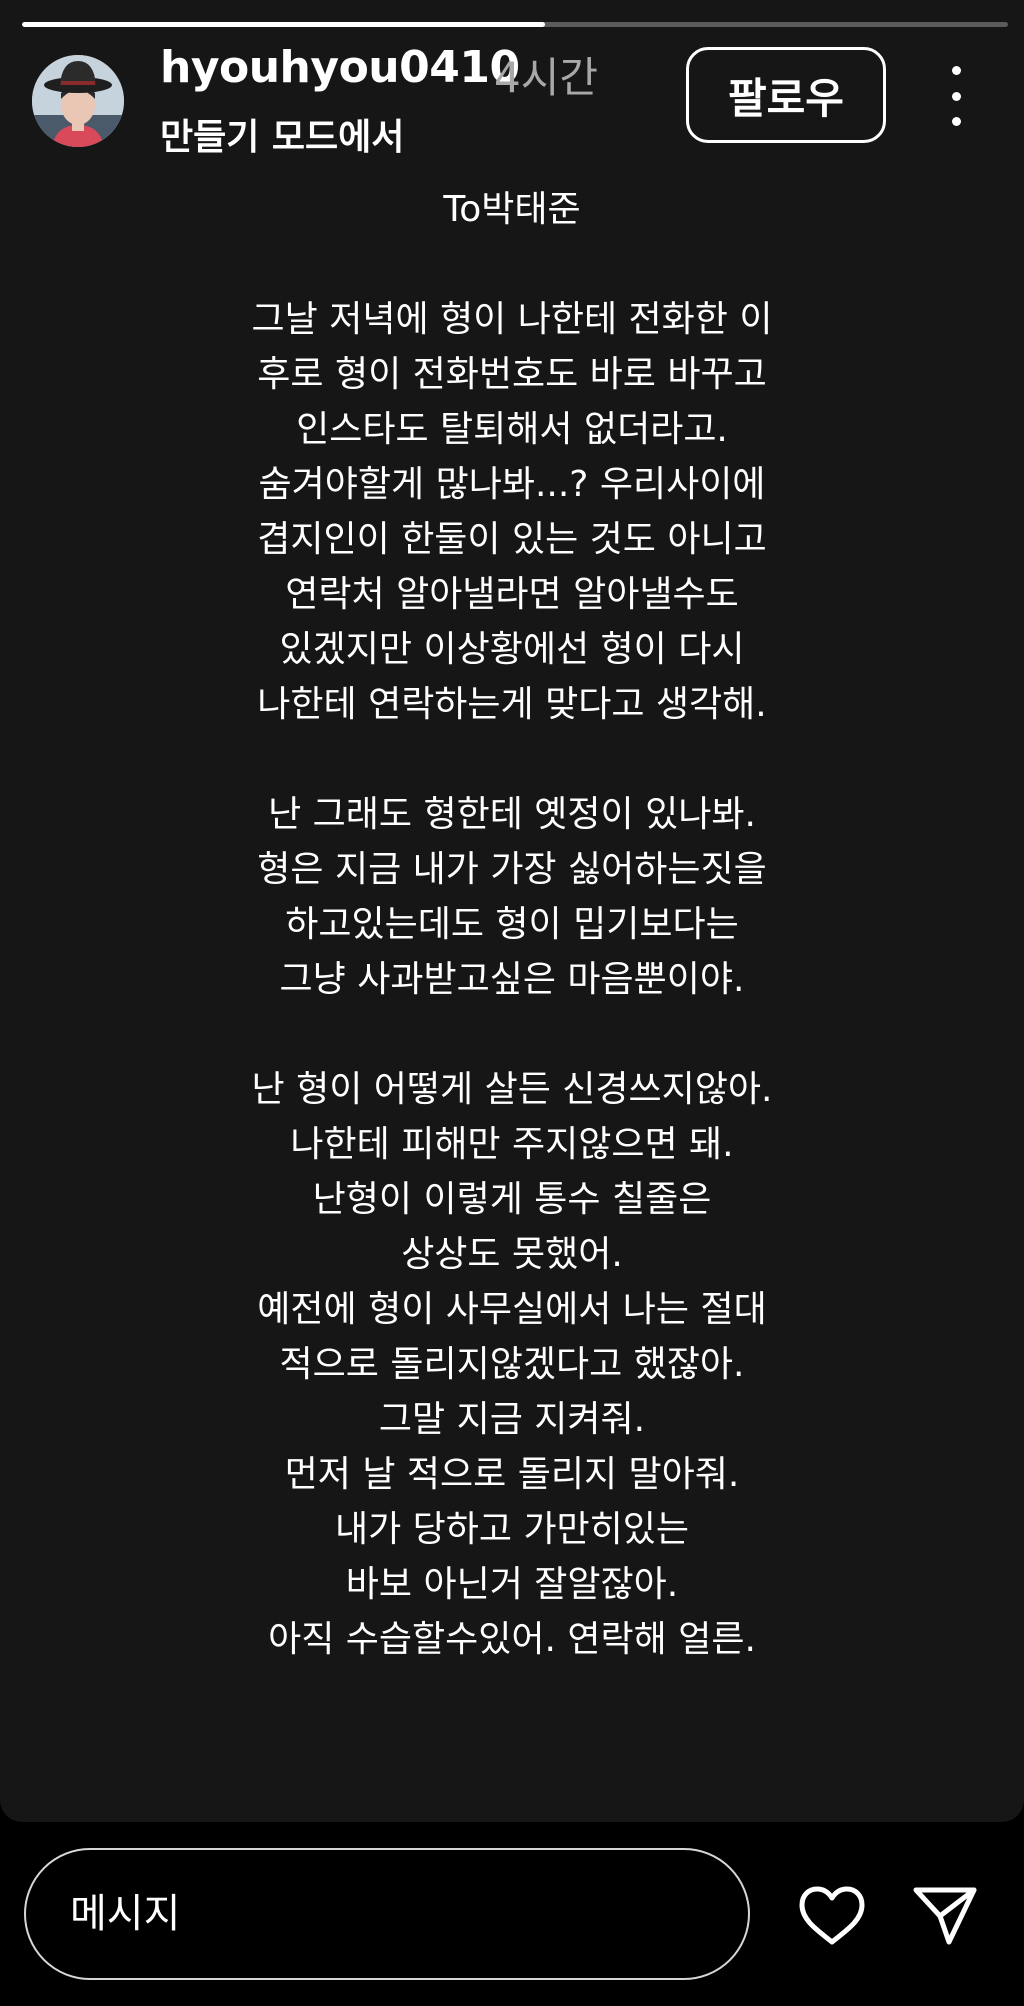  What do you see at coordinates (512, 1254) in the screenshot?
I see `story-text-line: 상상도 못했어.` at bounding box center [512, 1254].